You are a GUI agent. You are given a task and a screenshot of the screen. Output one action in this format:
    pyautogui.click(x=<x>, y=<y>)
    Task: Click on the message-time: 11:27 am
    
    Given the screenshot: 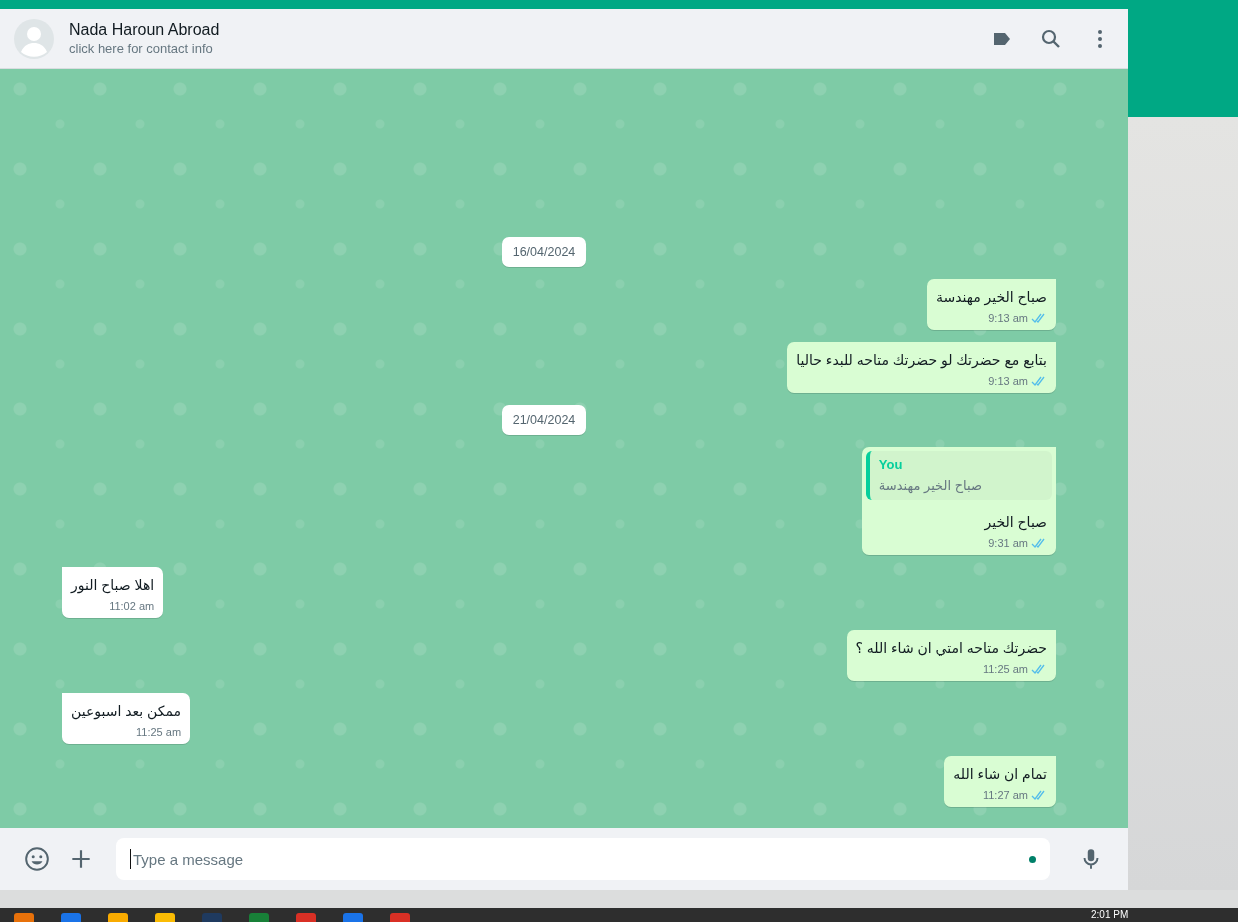 What is the action you would take?
    pyautogui.click(x=1005, y=795)
    